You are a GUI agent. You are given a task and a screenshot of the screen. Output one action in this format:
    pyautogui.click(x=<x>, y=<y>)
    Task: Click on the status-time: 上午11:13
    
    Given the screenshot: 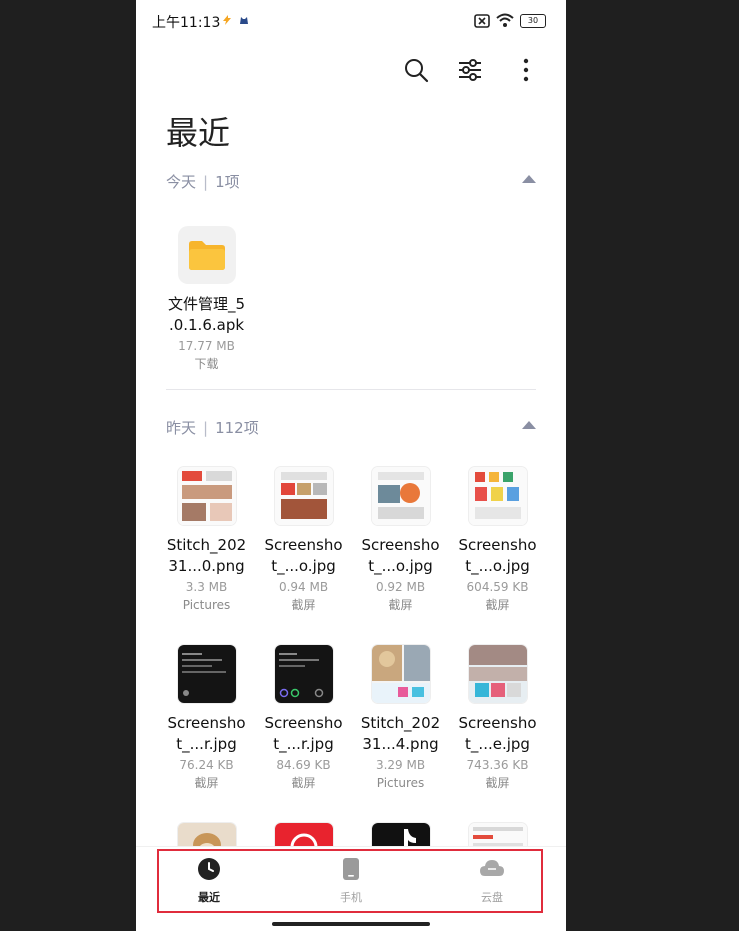 What is the action you would take?
    pyautogui.click(x=186, y=23)
    